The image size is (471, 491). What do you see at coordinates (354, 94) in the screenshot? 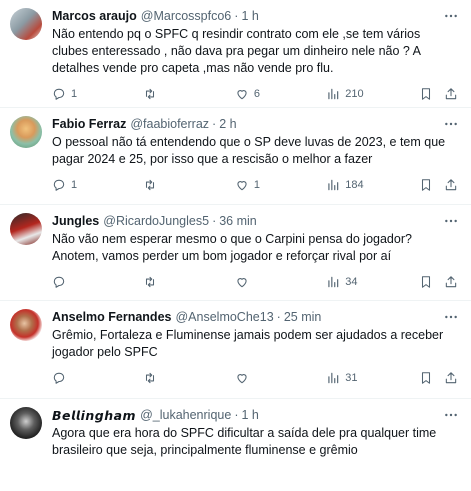
I see `view-count: 210` at bounding box center [354, 94].